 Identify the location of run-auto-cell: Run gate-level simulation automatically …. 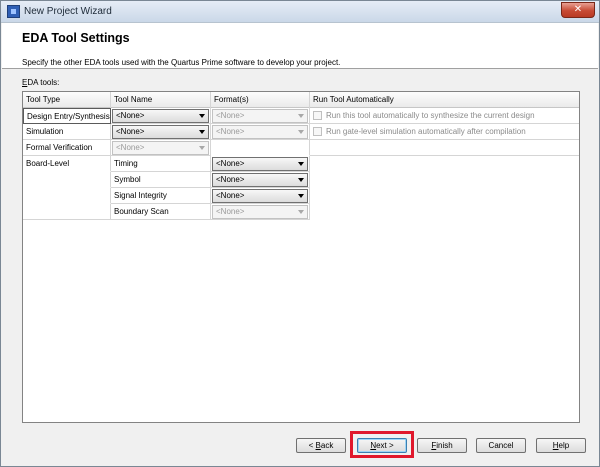
(444, 132).